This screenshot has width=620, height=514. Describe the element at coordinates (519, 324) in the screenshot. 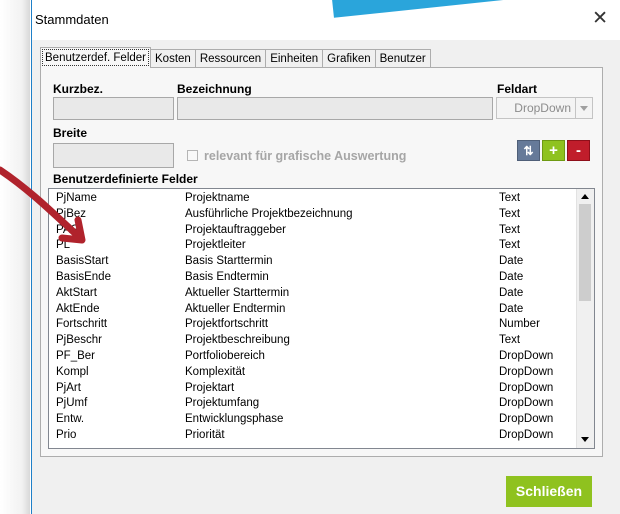

I see `field-type: Number` at that location.